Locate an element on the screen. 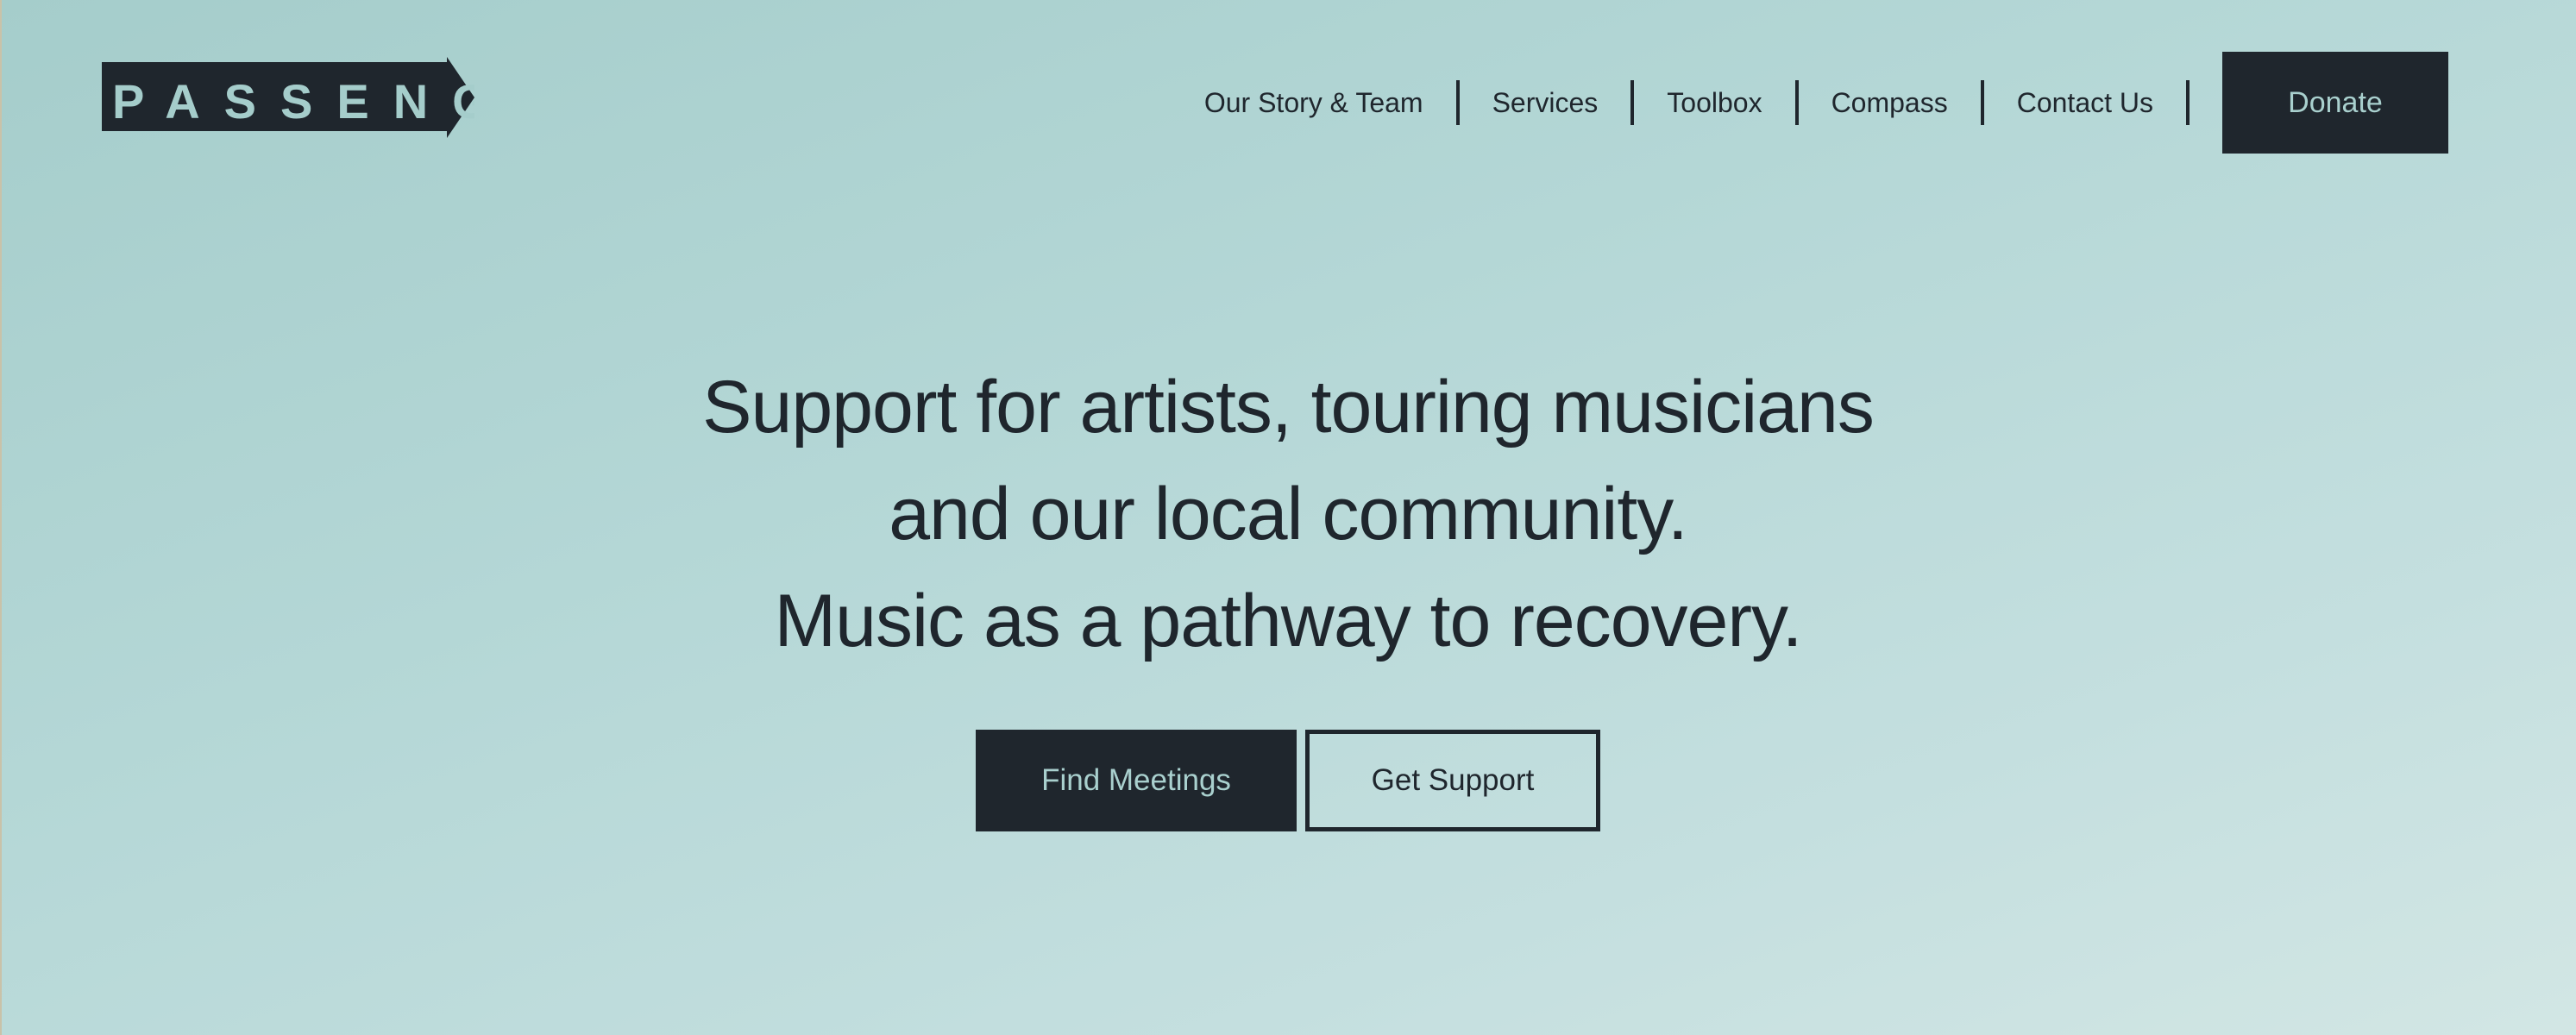 The width and height of the screenshot is (2576, 1035). logo-text: PASSENGER is located at coordinates (293, 102).